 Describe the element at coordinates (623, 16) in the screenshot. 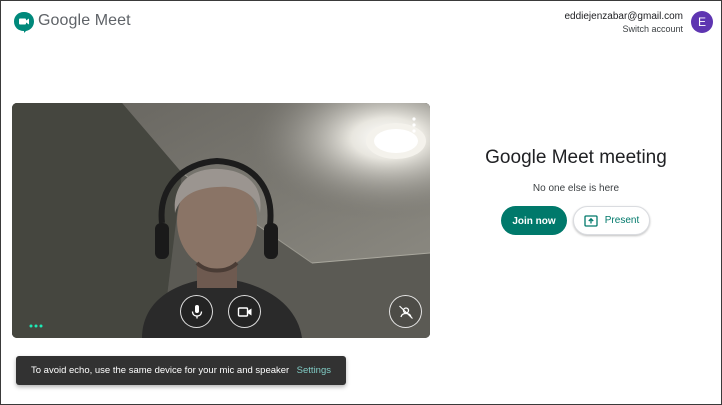

I see `account-email: eddiejenzabar@gmail.com` at that location.